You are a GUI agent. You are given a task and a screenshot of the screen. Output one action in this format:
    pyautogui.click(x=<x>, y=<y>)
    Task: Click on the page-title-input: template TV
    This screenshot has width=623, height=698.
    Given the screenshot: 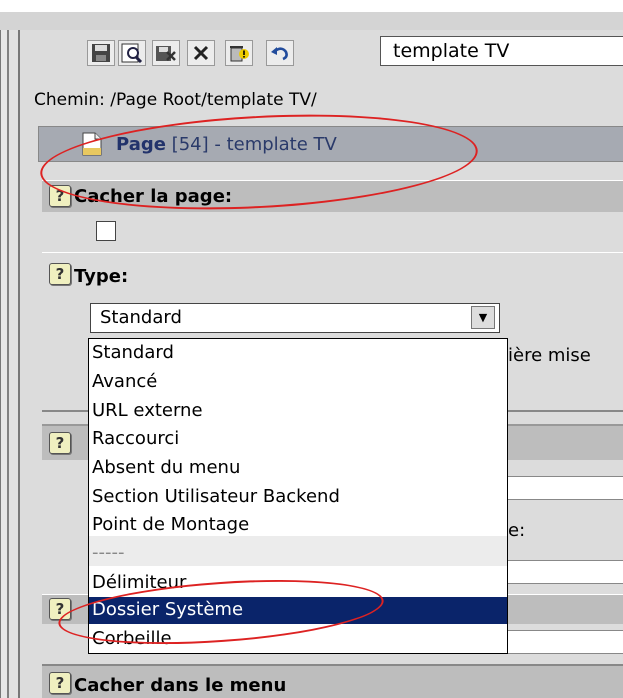 What is the action you would take?
    pyautogui.click(x=501, y=51)
    